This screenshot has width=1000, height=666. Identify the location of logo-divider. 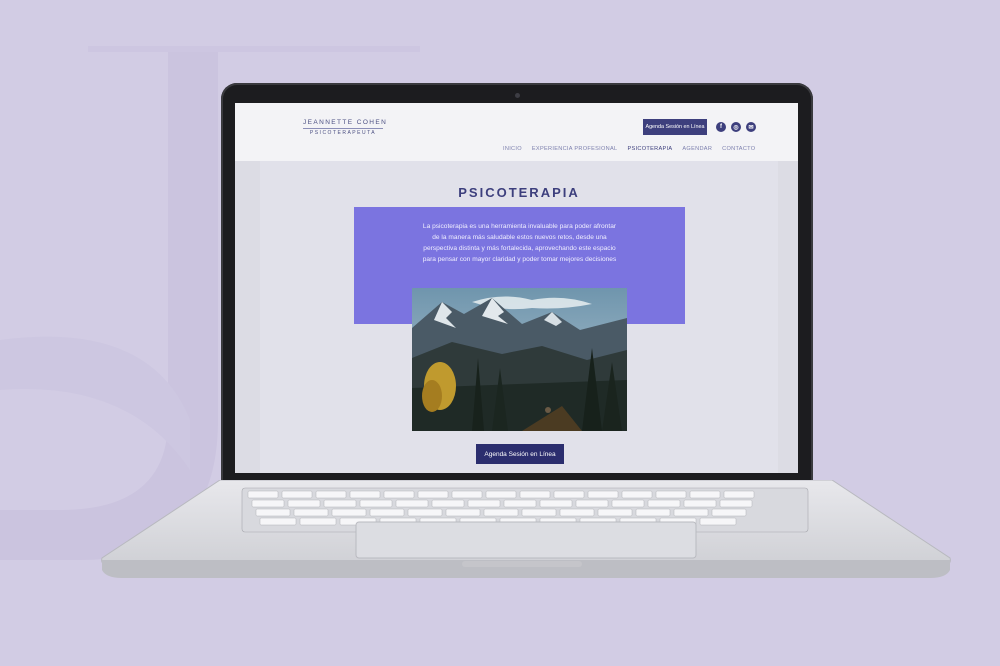
(343, 128).